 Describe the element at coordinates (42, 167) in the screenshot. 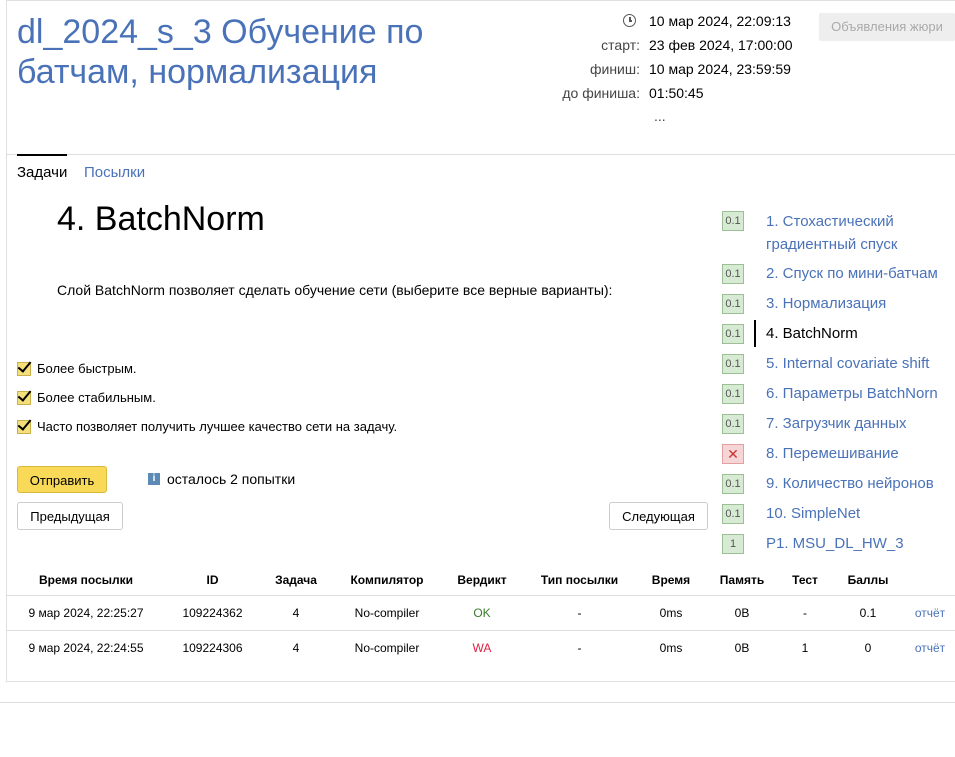

I see `tab-tasks: Задачи` at that location.